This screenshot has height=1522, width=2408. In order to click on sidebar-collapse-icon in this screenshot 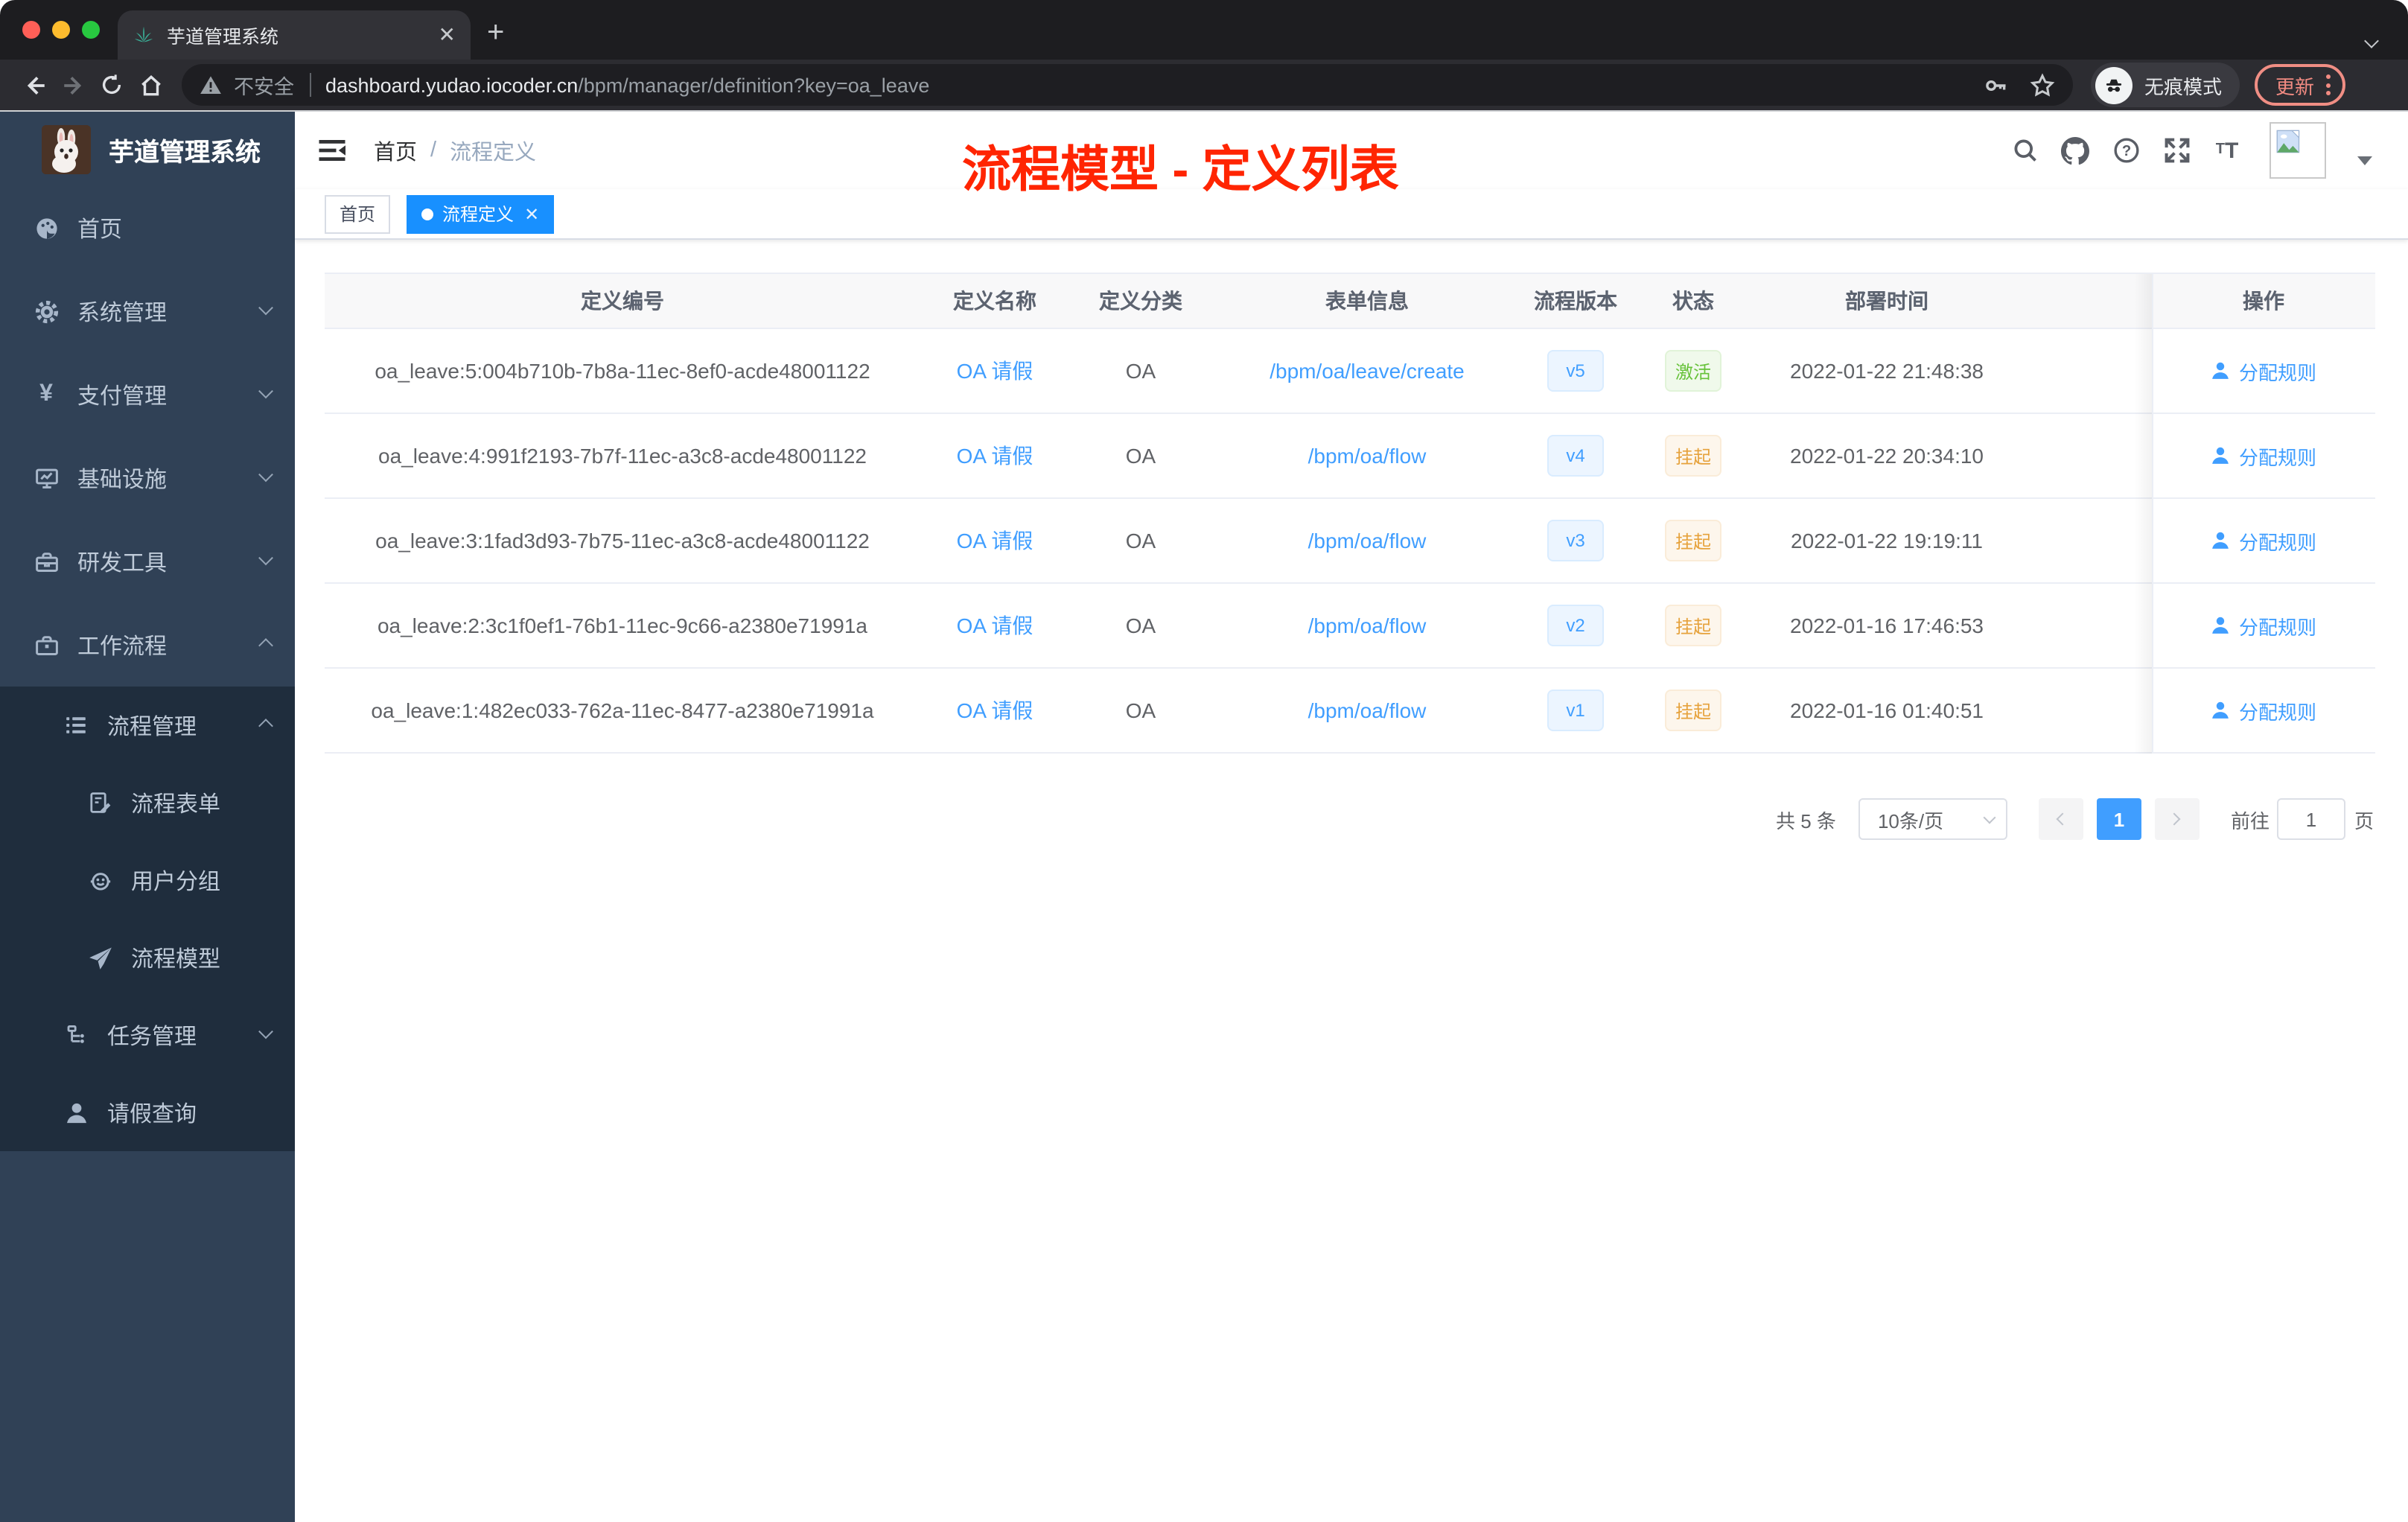, I will do `click(332, 150)`.